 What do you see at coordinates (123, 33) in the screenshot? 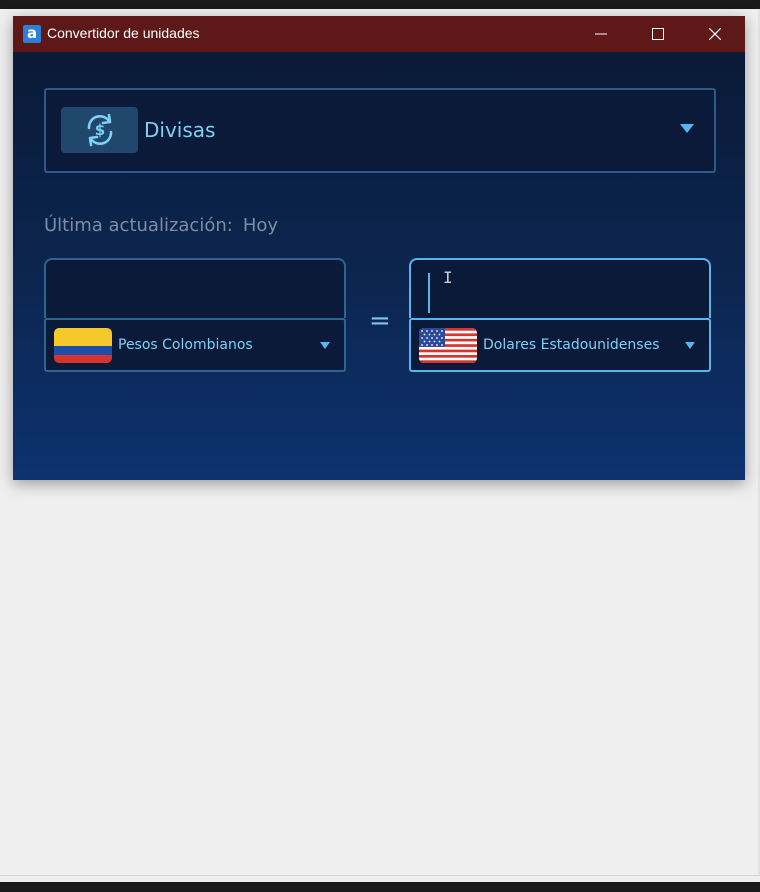
I see `window-title: Convertidor de unidades` at bounding box center [123, 33].